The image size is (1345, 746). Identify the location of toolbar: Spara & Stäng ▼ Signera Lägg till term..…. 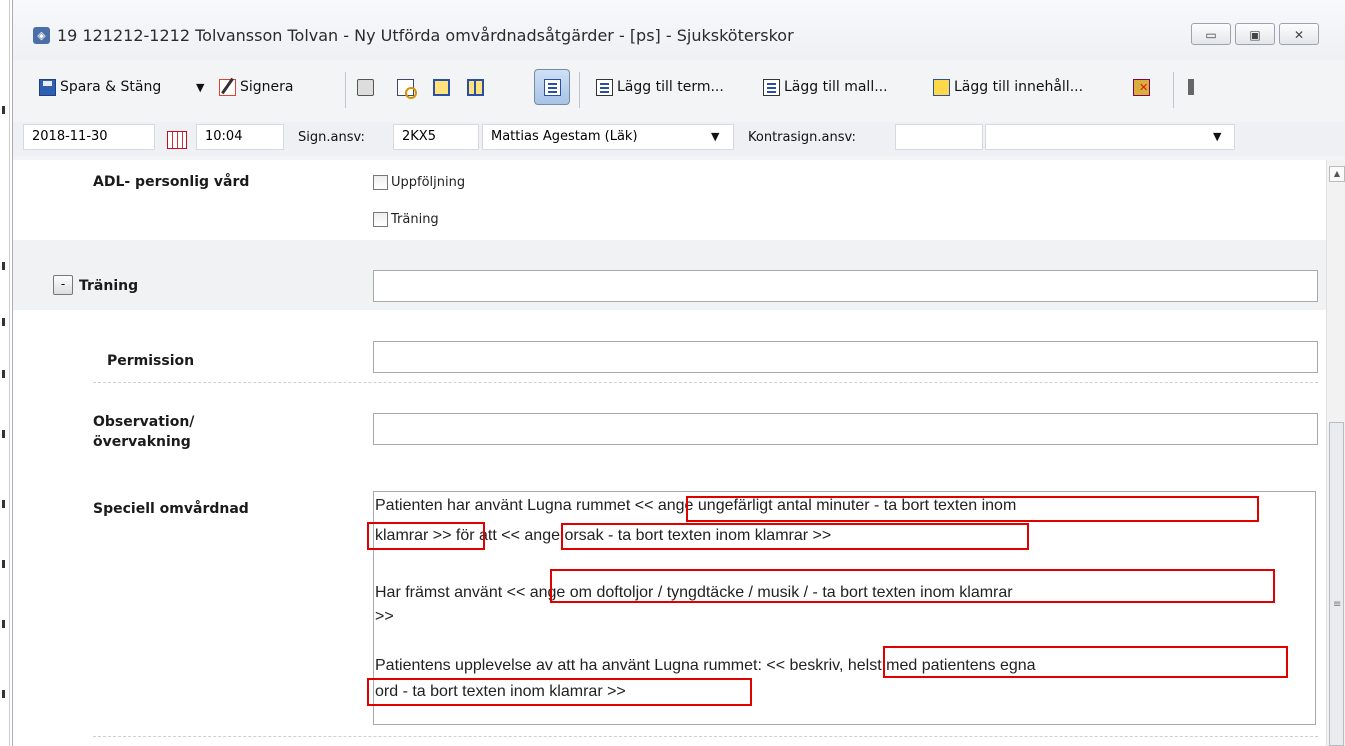
(679, 88).